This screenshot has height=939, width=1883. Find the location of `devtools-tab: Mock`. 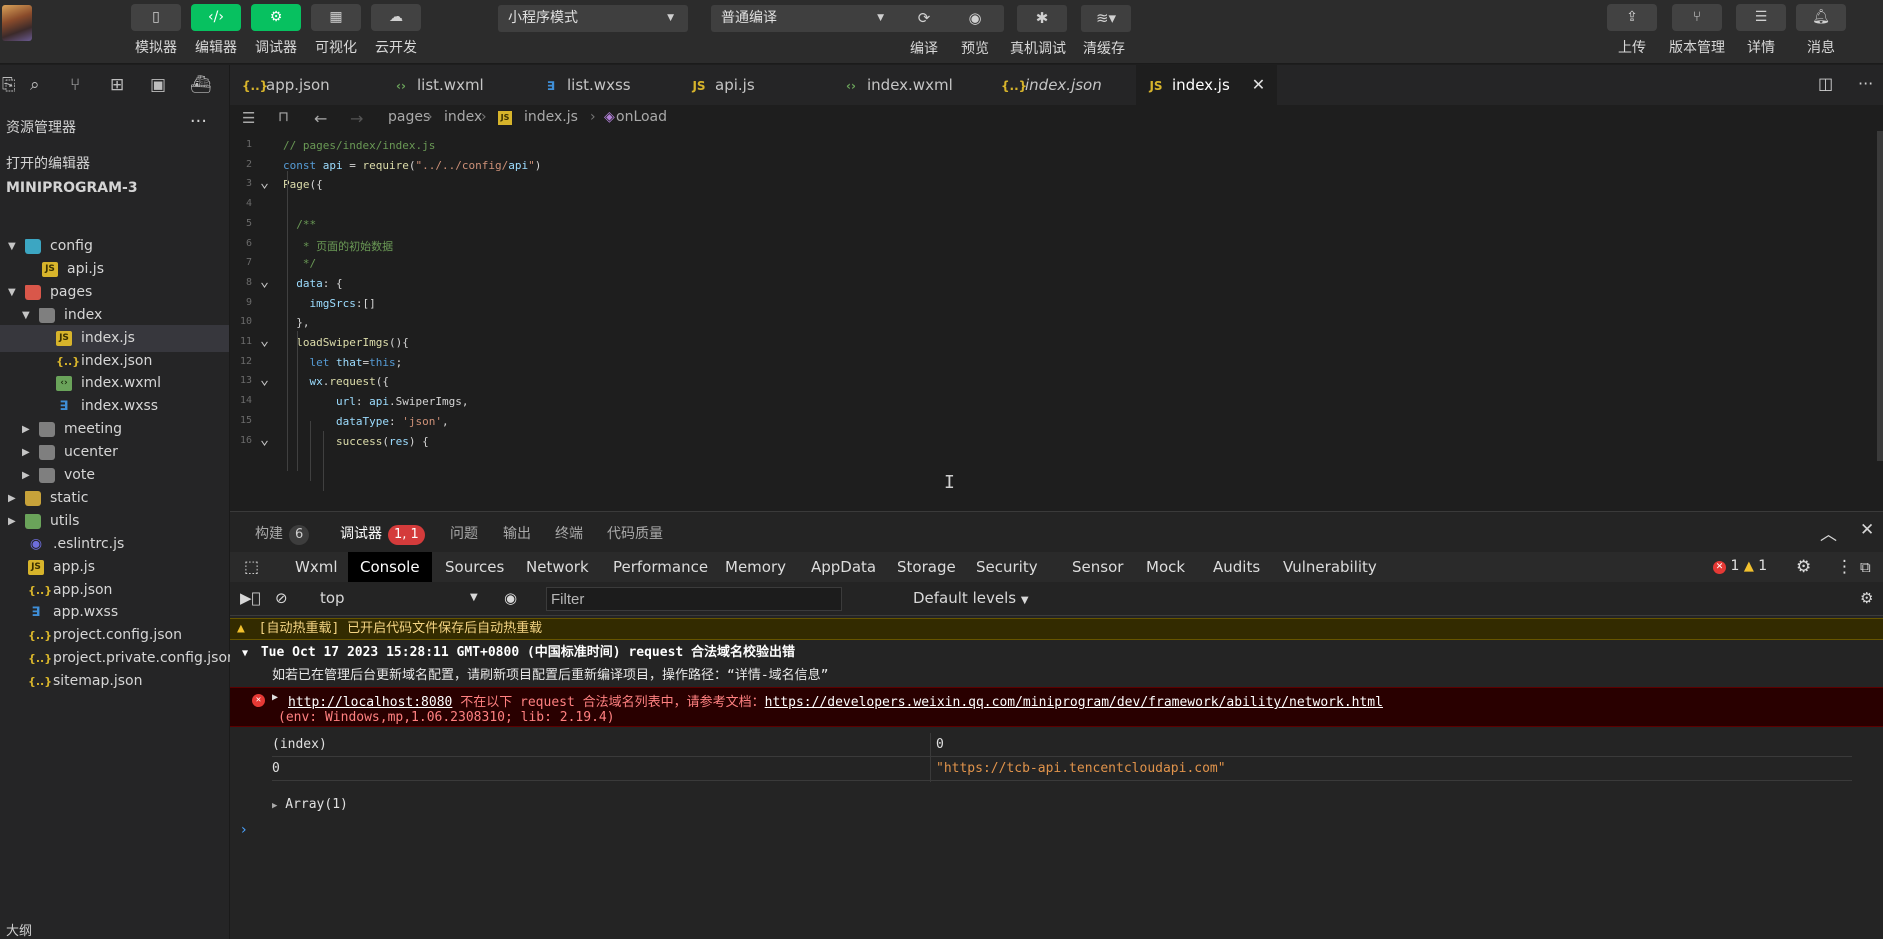

devtools-tab: Mock is located at coordinates (1165, 567).